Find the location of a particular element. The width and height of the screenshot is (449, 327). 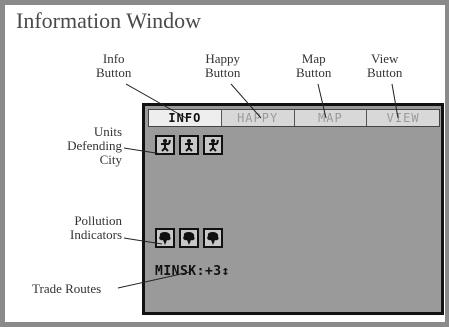

info-button-callout: Info Button is located at coordinates (114, 65).